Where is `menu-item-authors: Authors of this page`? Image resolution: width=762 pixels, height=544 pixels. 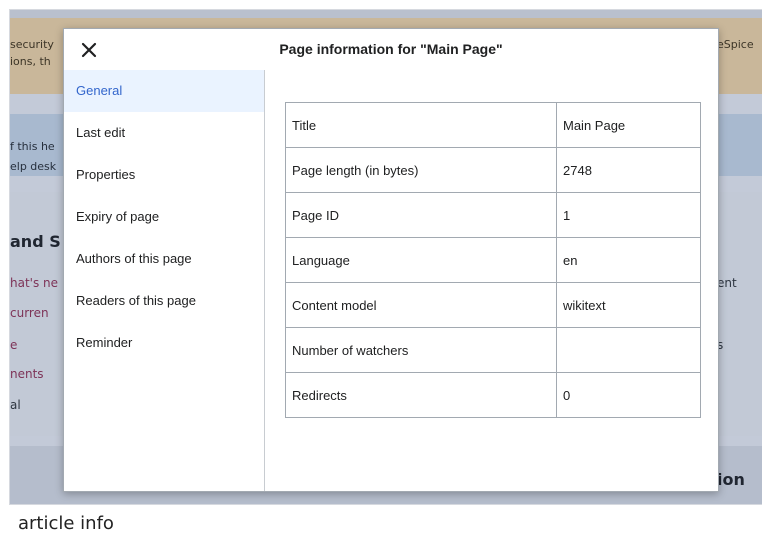 menu-item-authors: Authors of this page is located at coordinates (164, 259).